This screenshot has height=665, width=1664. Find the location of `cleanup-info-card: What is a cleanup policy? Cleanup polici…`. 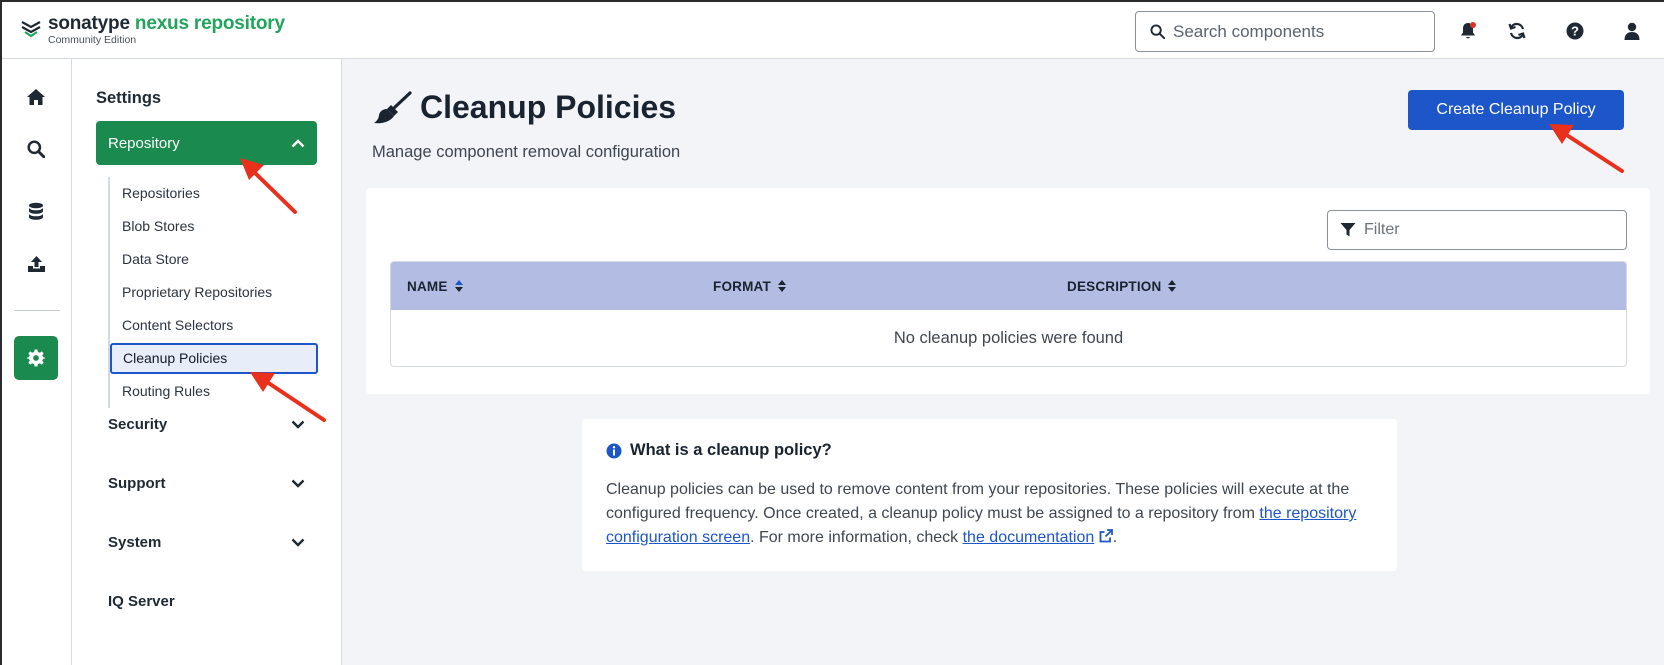

cleanup-info-card: What is a cleanup policy? Cleanup polici… is located at coordinates (989, 495).